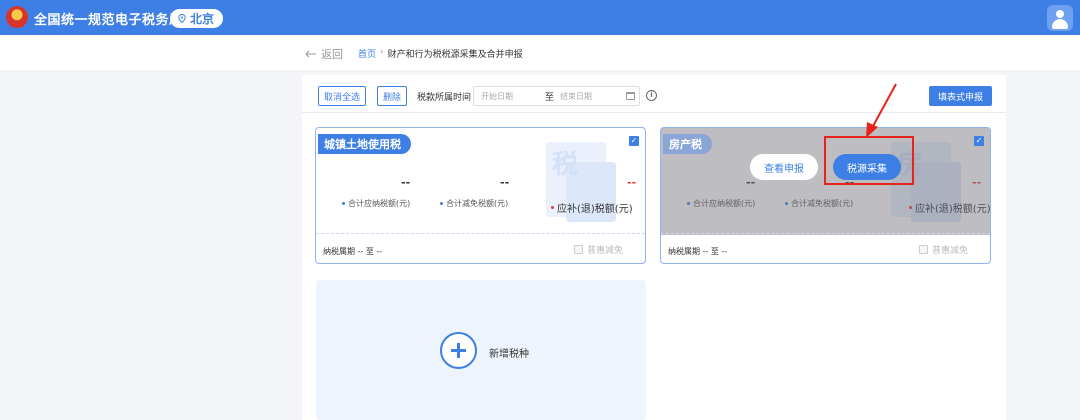  What do you see at coordinates (509, 354) in the screenshot?
I see `add-tax-type-label: 新增税种` at bounding box center [509, 354].